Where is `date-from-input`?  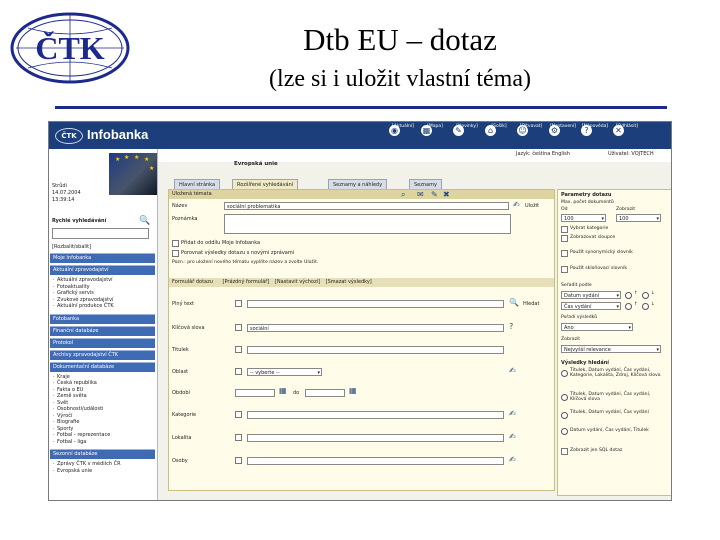 date-from-input is located at coordinates (255, 393).